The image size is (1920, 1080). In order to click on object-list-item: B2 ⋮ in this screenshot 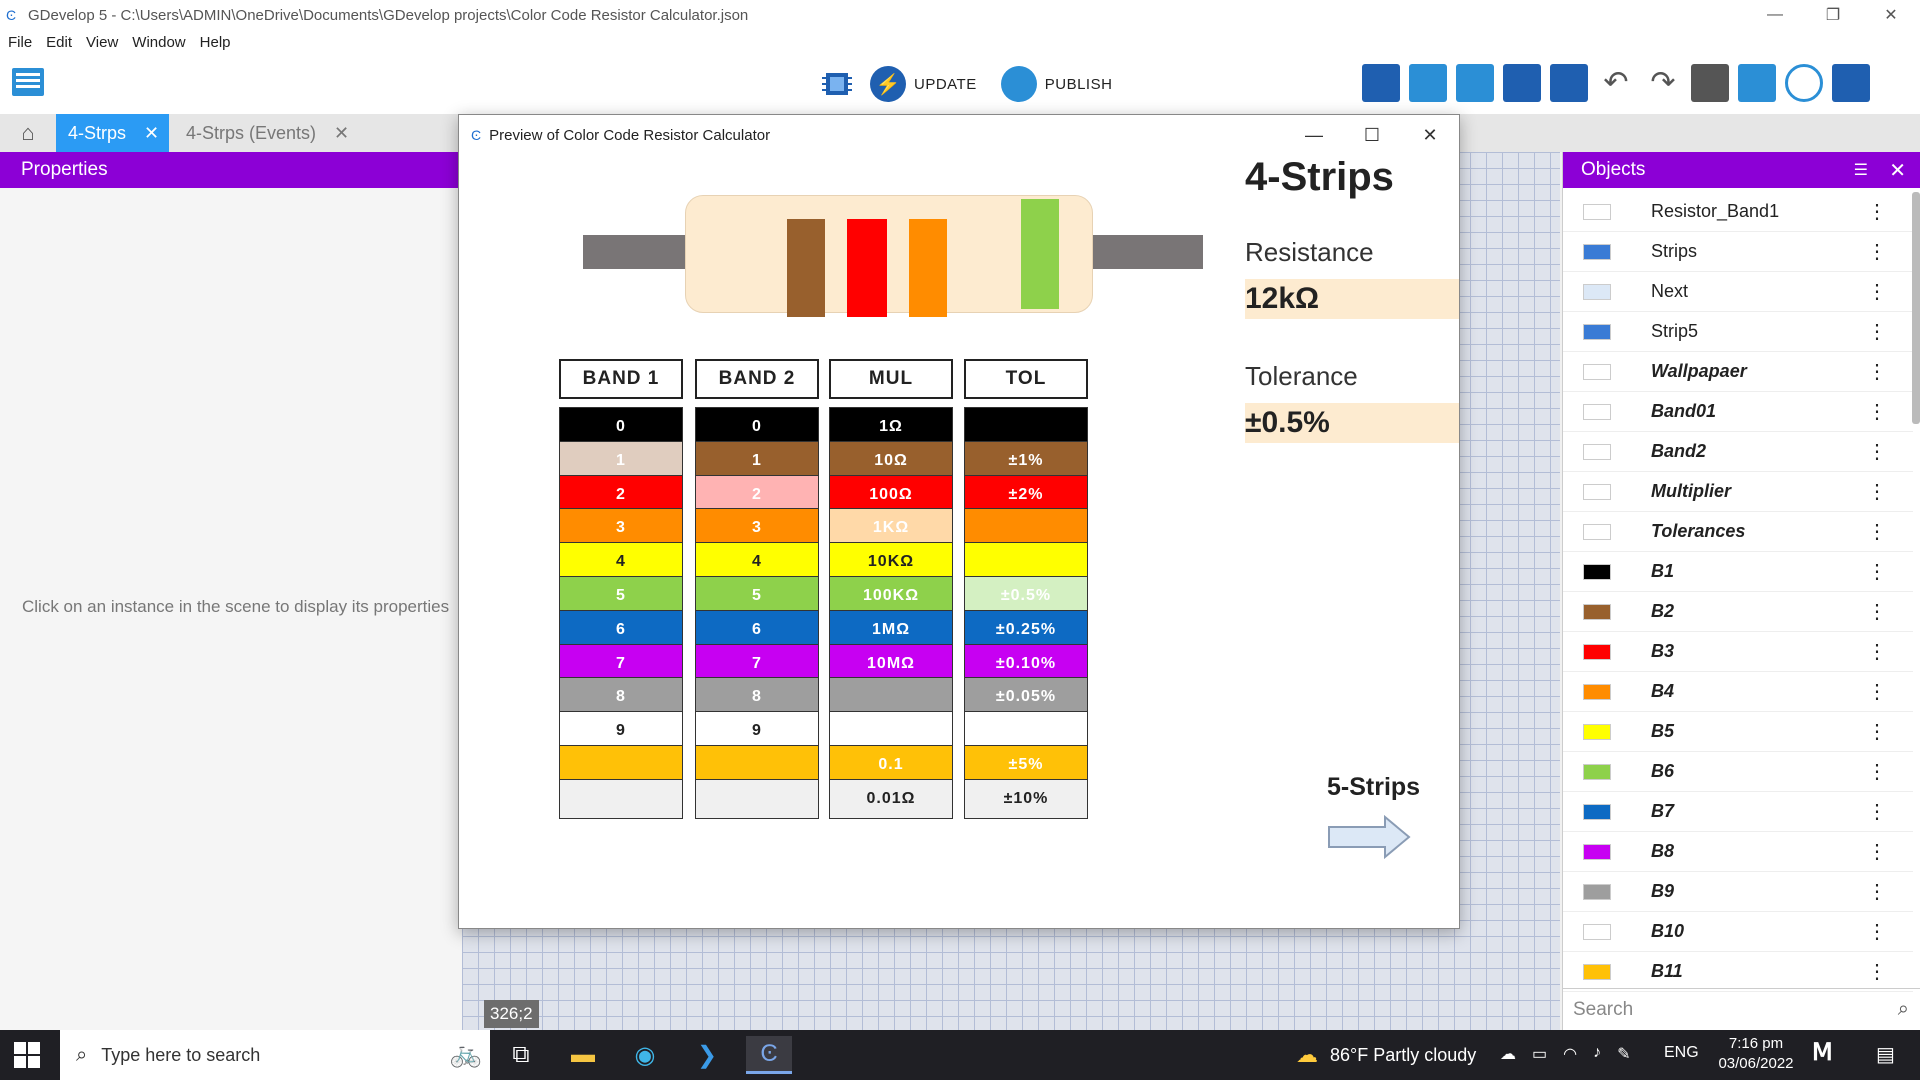, I will do `click(1738, 612)`.